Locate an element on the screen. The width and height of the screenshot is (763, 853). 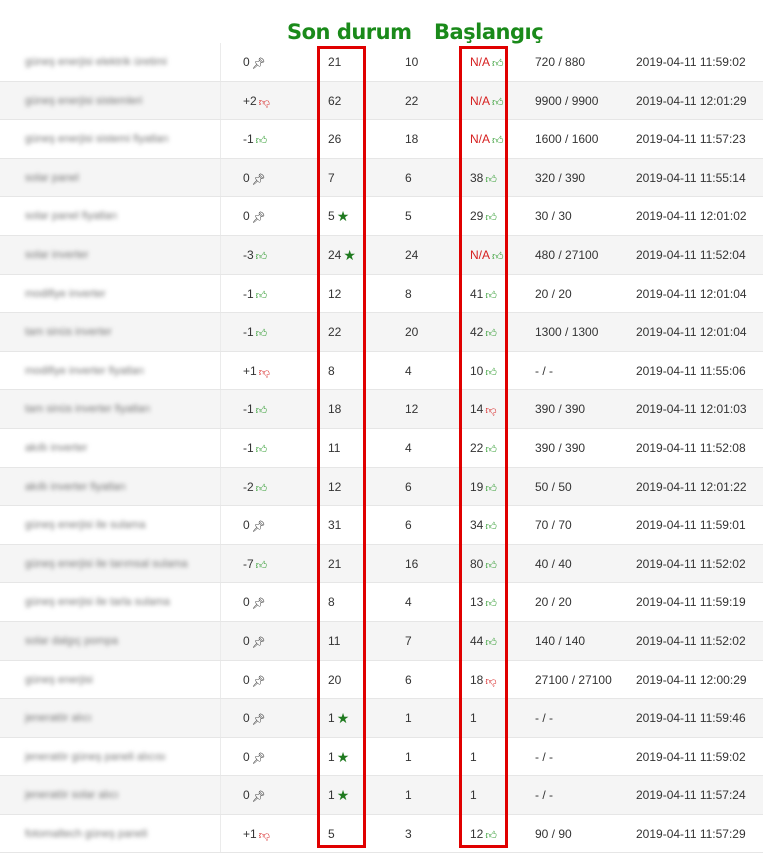
start-rank-cell: 44 👍︎ is located at coordinates (483, 641).